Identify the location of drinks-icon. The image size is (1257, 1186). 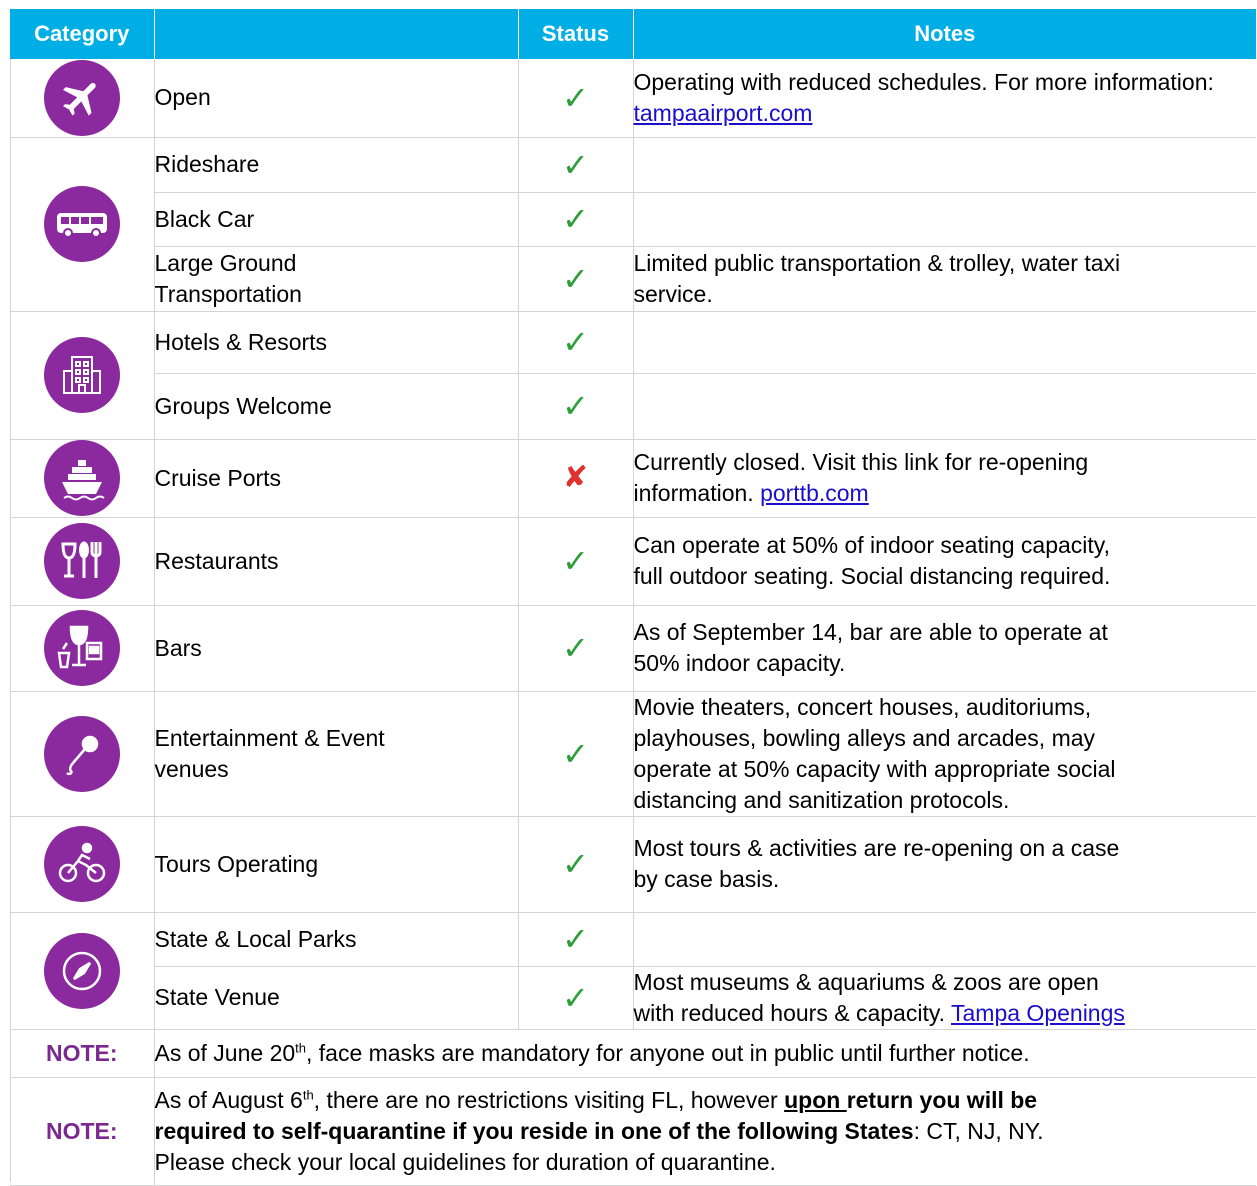
(81, 648).